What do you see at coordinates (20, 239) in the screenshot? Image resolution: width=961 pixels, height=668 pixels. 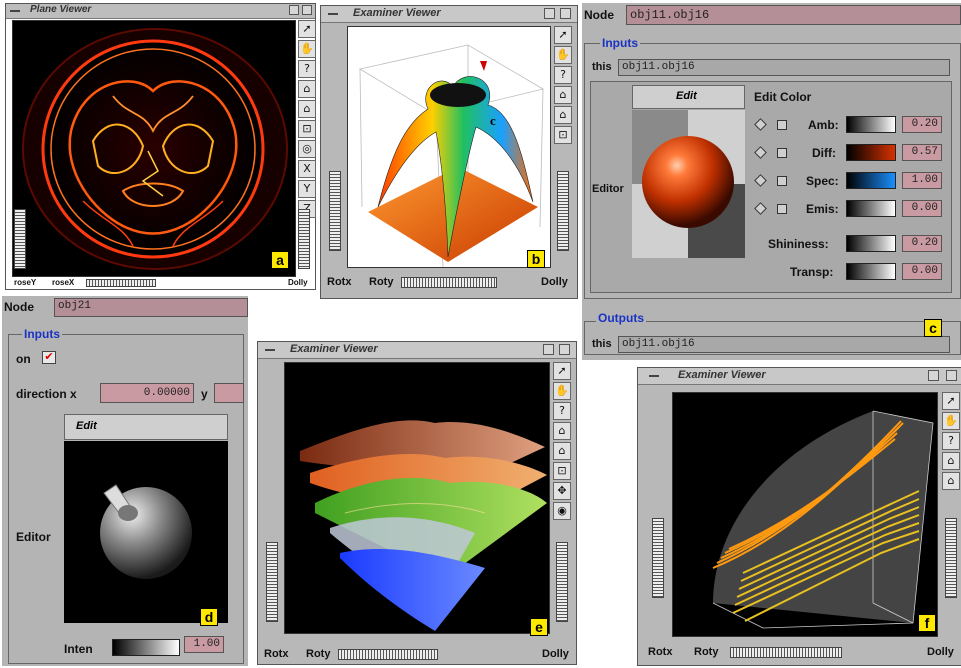 I see `left-thumbwheel` at bounding box center [20, 239].